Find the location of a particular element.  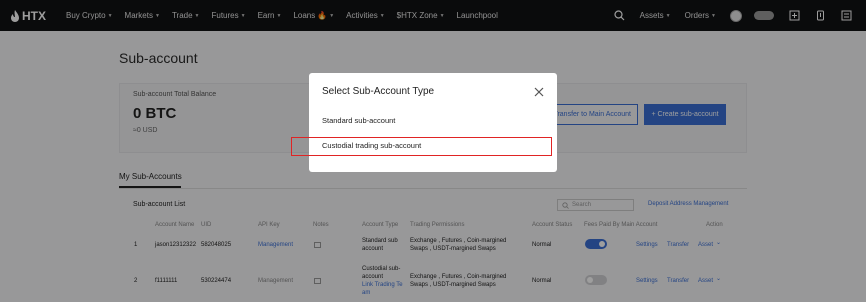

highlight-box is located at coordinates (421, 146).